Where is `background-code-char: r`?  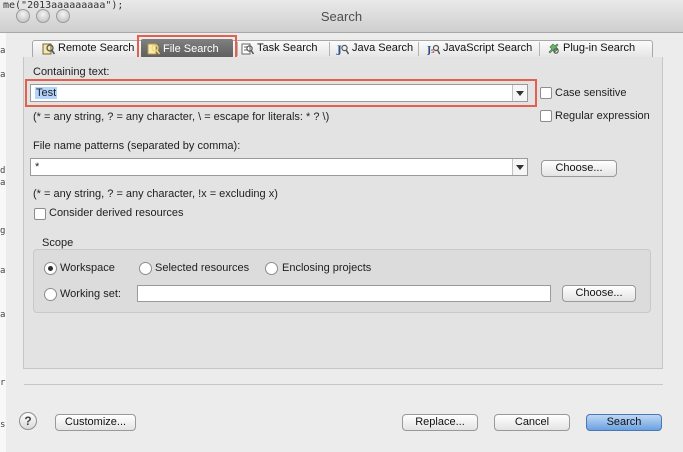 background-code-char: r is located at coordinates (3, 383).